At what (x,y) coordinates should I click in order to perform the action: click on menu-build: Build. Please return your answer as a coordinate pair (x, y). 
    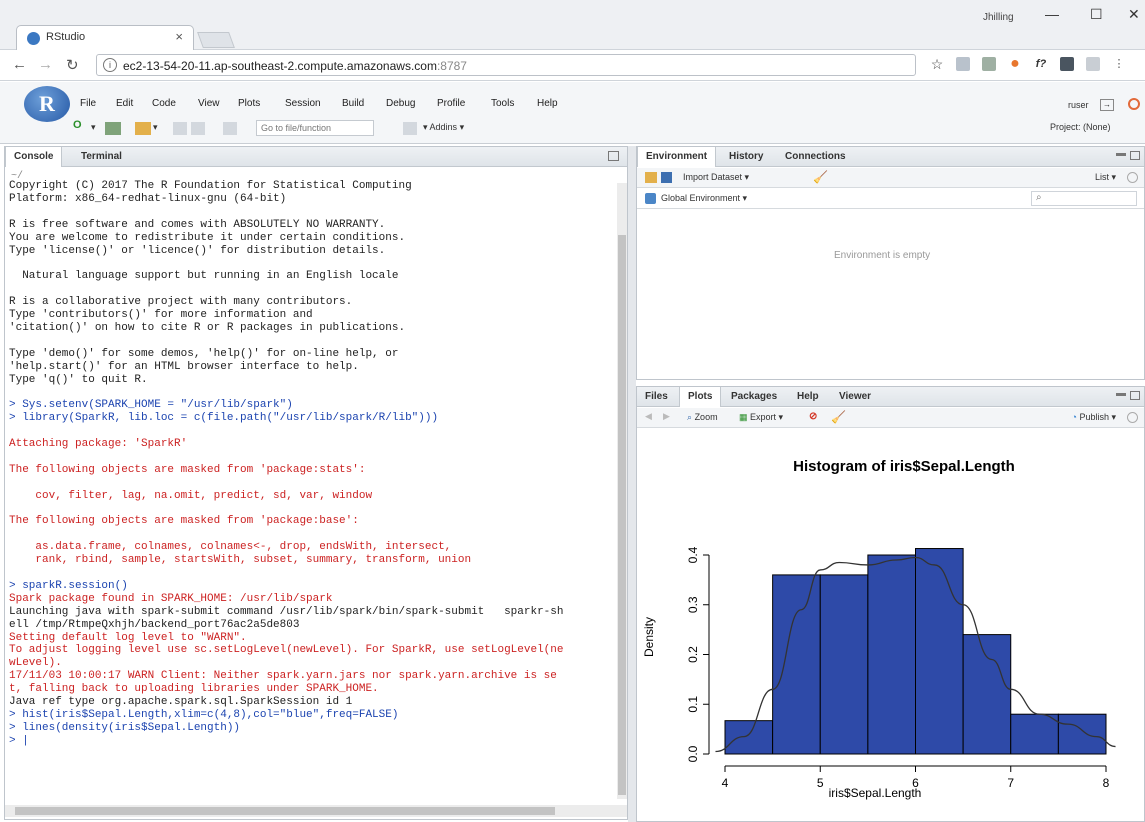
    Looking at the image, I should click on (353, 103).